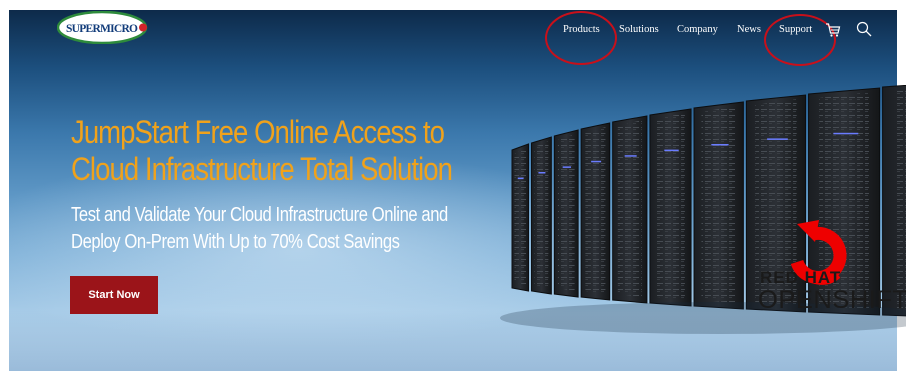  Describe the element at coordinates (864, 29) in the screenshot. I see `search-icon` at that location.